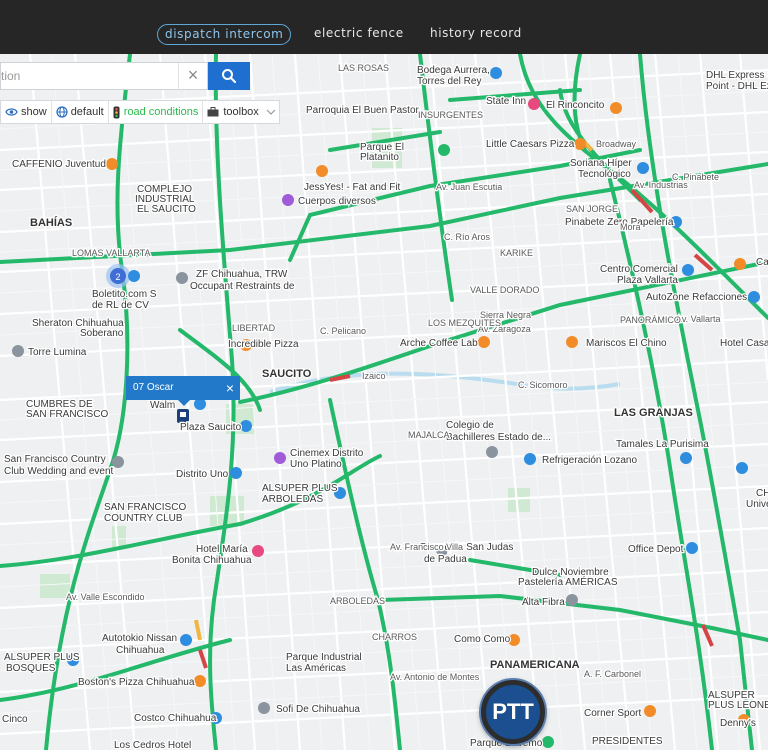 This screenshot has height=750, width=768. What do you see at coordinates (271, 112) in the screenshot?
I see `chevron-down-icon` at bounding box center [271, 112].